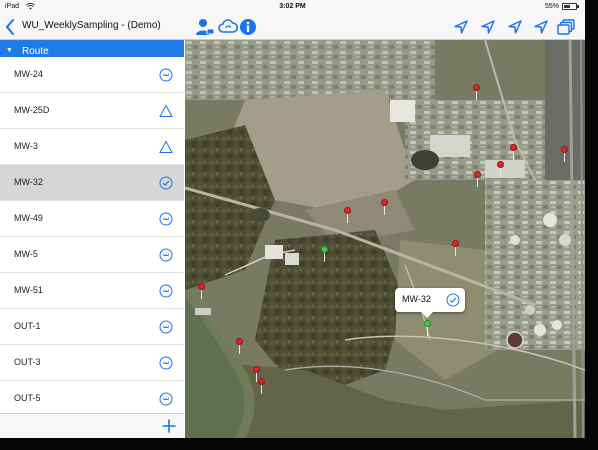 This screenshot has height=450, width=598. What do you see at coordinates (92, 327) in the screenshot?
I see `list-item: OUT-1` at bounding box center [92, 327].